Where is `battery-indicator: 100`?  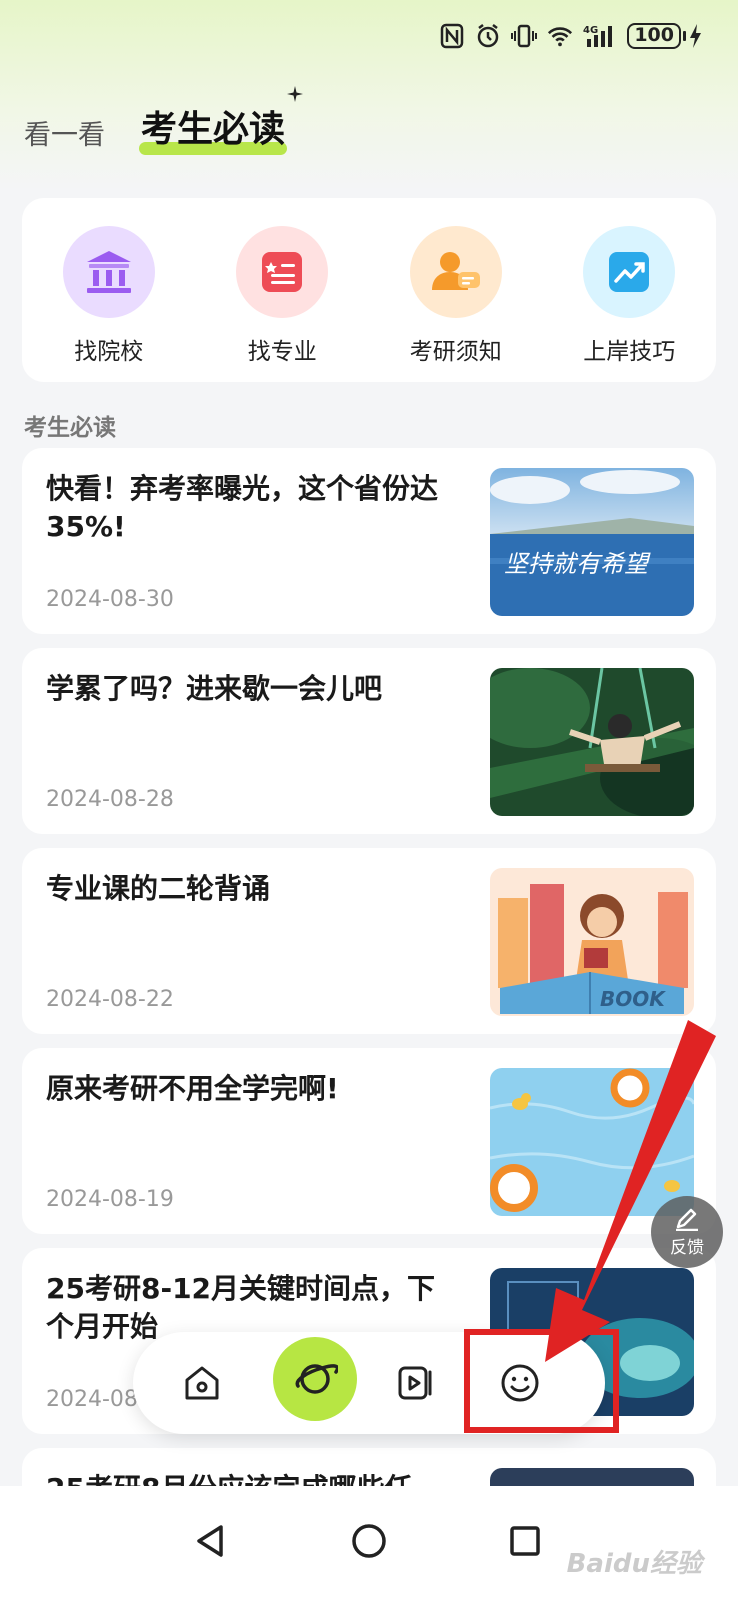
battery-indicator: 100 is located at coordinates (664, 36).